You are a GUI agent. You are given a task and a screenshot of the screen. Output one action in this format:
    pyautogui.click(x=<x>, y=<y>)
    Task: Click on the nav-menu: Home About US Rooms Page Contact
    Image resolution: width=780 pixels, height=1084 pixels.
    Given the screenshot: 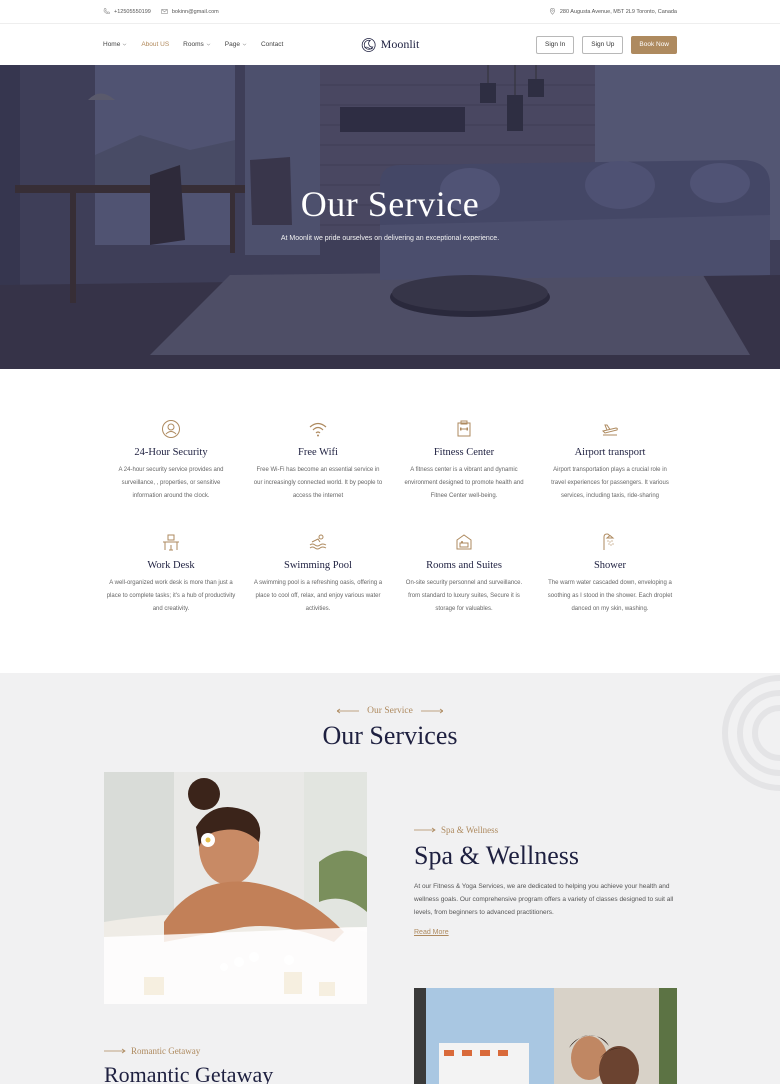 What is the action you would take?
    pyautogui.click(x=193, y=44)
    